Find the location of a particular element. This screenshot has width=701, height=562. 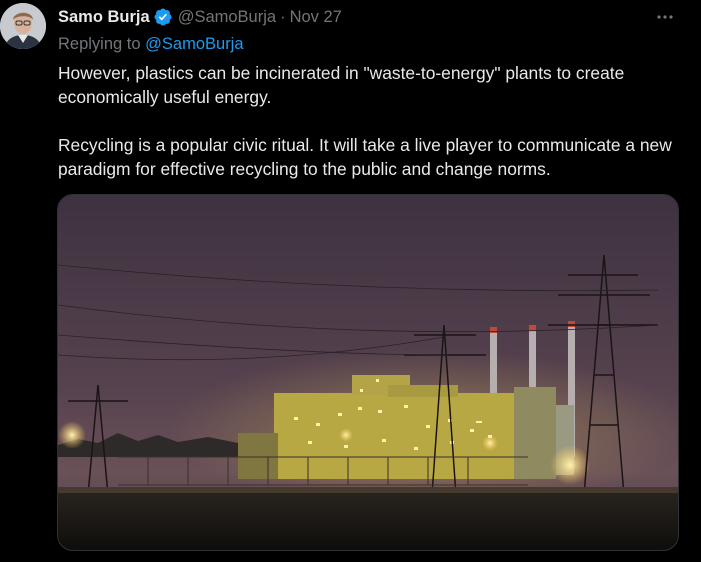

tweet-header: Samo Burja @SamoBurja · Nov 27 is located at coordinates (200, 17).